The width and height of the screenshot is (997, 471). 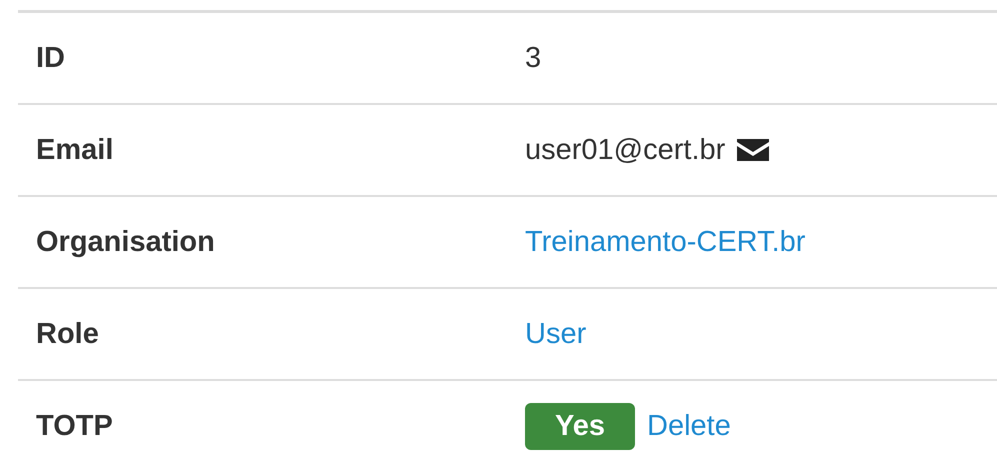 What do you see at coordinates (74, 150) in the screenshot?
I see `field-label: Email` at bounding box center [74, 150].